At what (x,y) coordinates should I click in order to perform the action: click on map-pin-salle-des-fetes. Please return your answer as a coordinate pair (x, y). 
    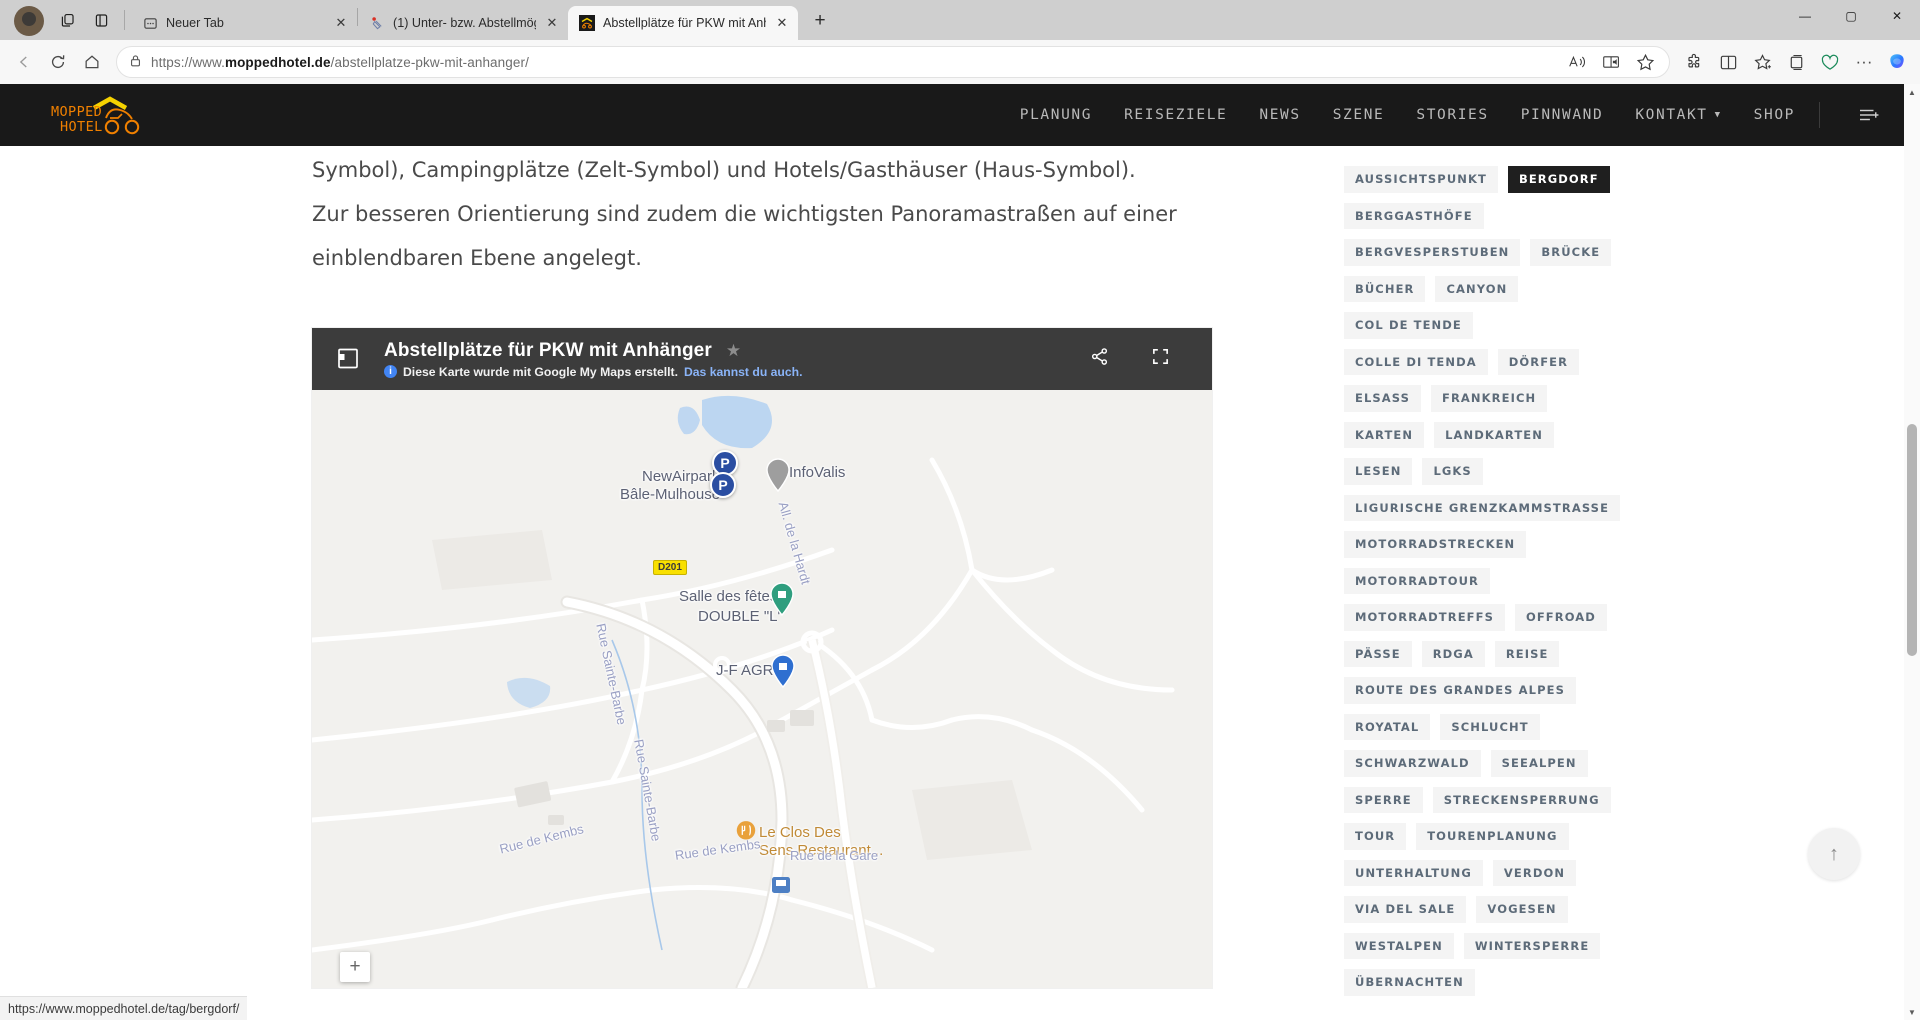
    Looking at the image, I should click on (782, 599).